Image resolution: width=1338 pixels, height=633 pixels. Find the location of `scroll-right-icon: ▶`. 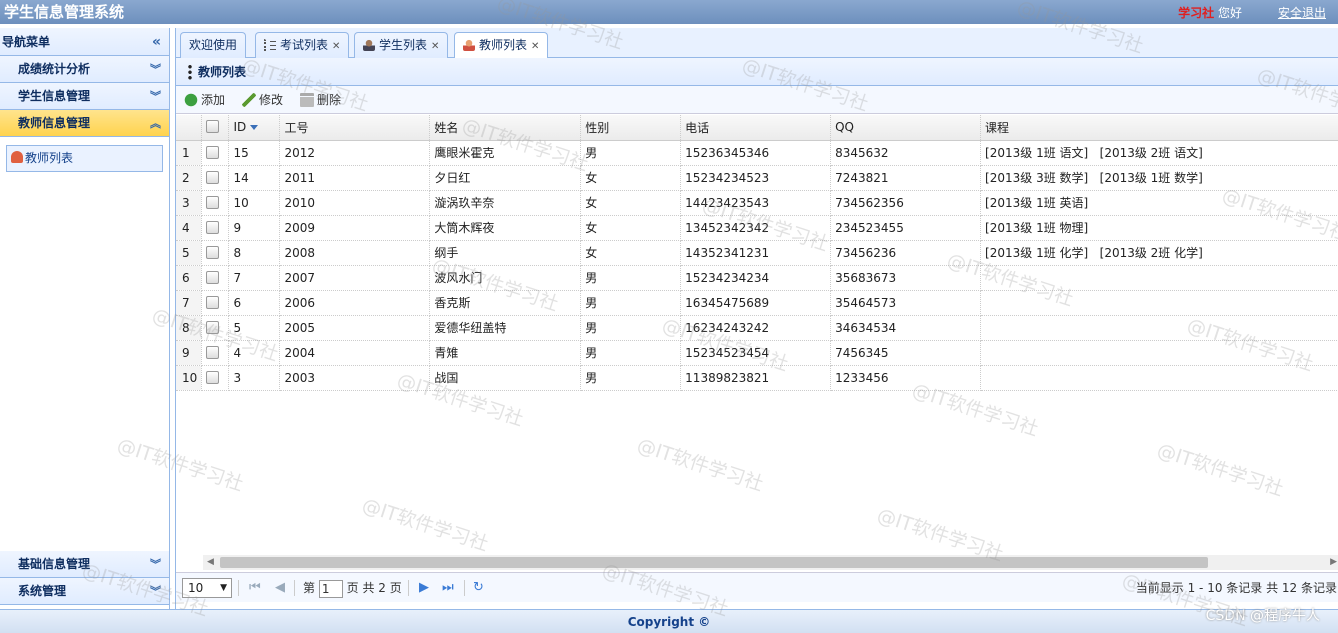

scroll-right-icon: ▶ is located at coordinates (1333, 562).